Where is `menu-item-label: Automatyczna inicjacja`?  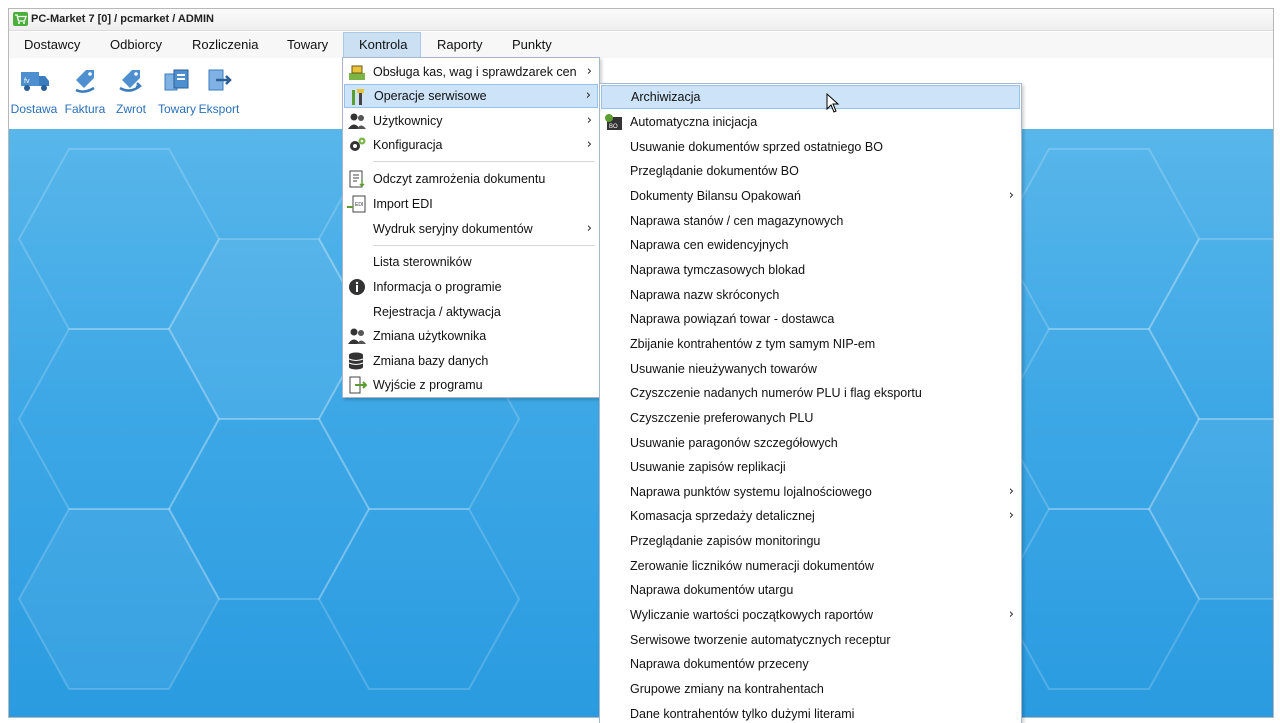
menu-item-label: Automatyczna inicjacja is located at coordinates (694, 122).